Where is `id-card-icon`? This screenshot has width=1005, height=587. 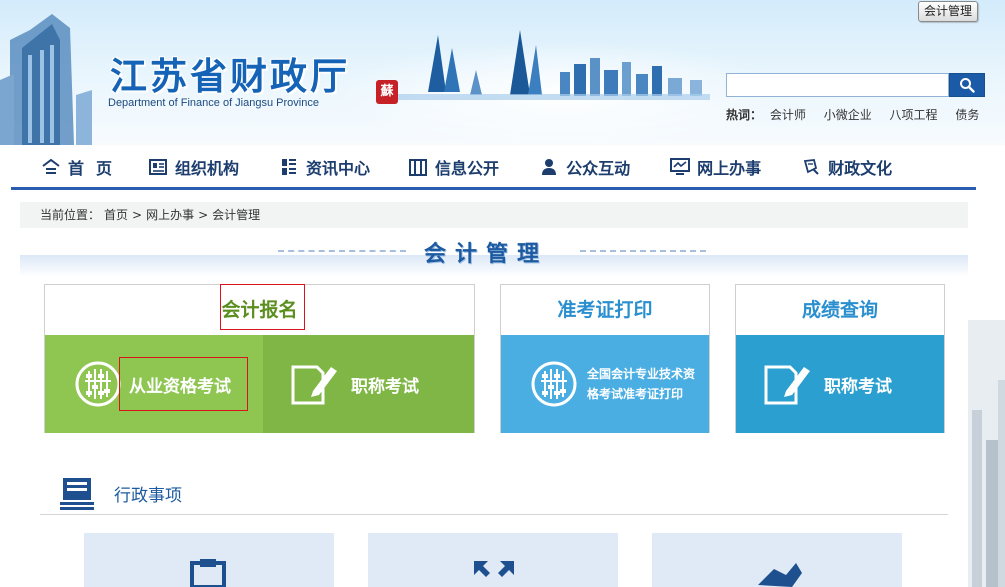
id-card-icon is located at coordinates (158, 167).